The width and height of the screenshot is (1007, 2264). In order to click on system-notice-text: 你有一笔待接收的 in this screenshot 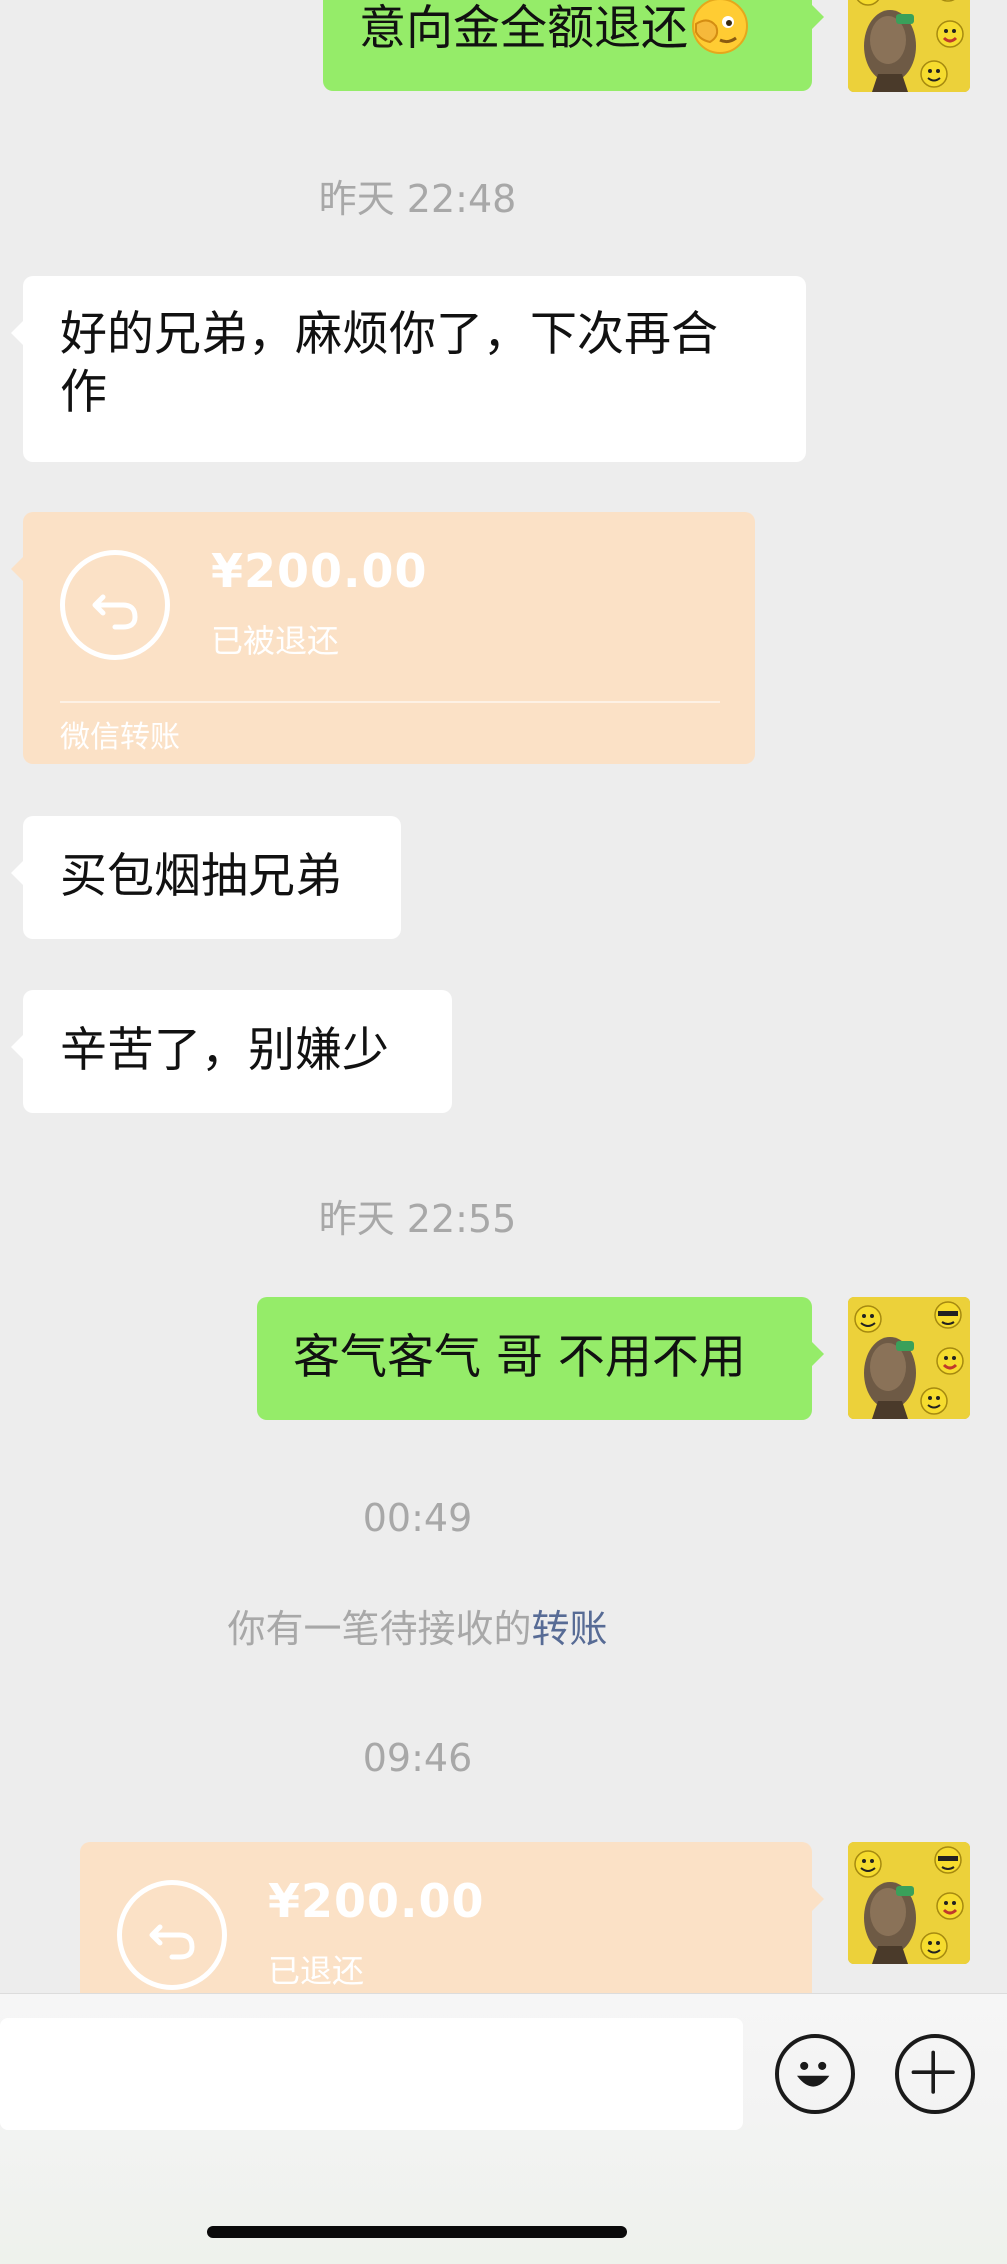, I will do `click(379, 1629)`.